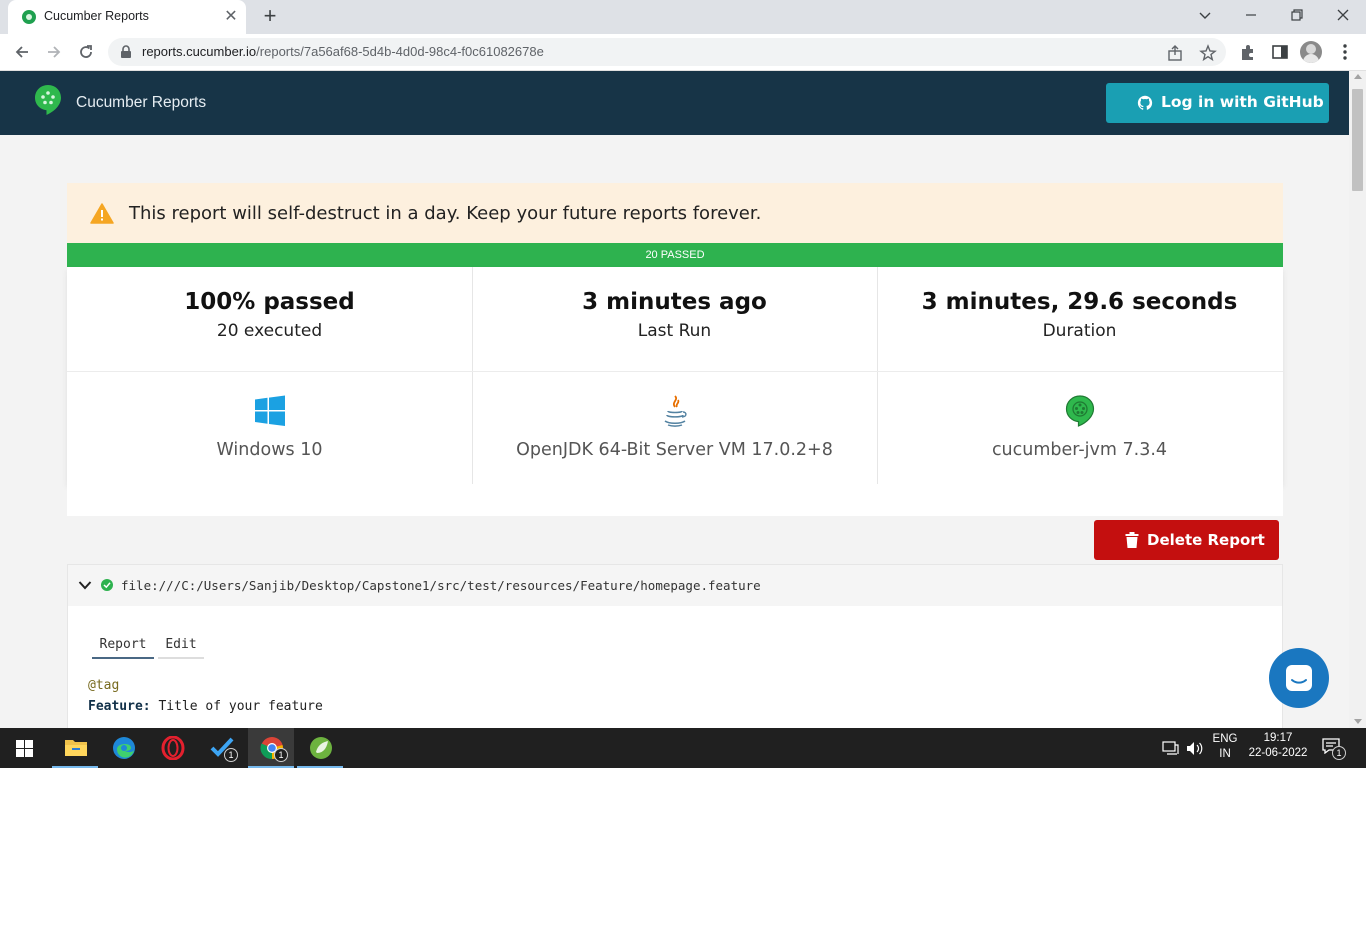  I want to click on last-run-stat: 3 minutes ago Last Run, so click(674, 315).